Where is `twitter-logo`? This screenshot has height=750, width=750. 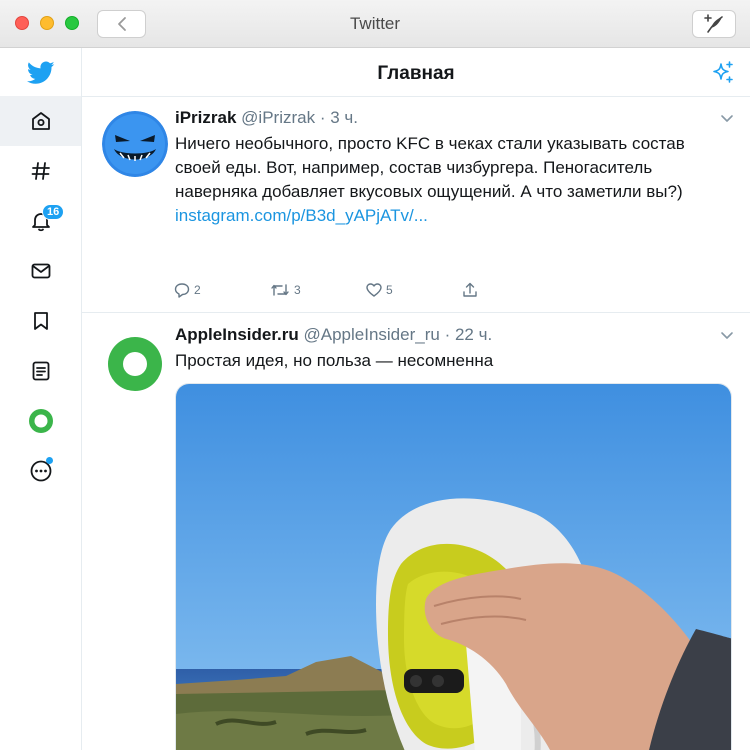 twitter-logo is located at coordinates (40, 73).